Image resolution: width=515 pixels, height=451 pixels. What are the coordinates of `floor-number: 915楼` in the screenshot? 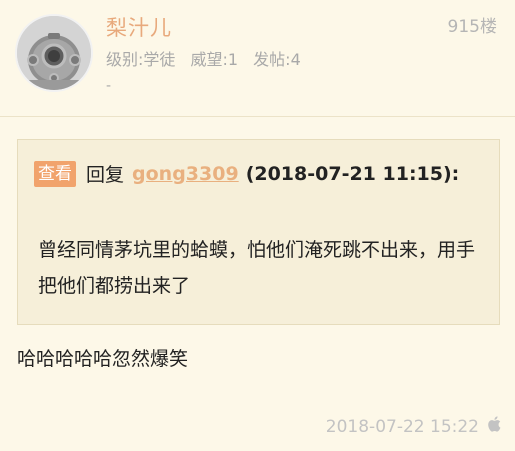 It's located at (472, 27).